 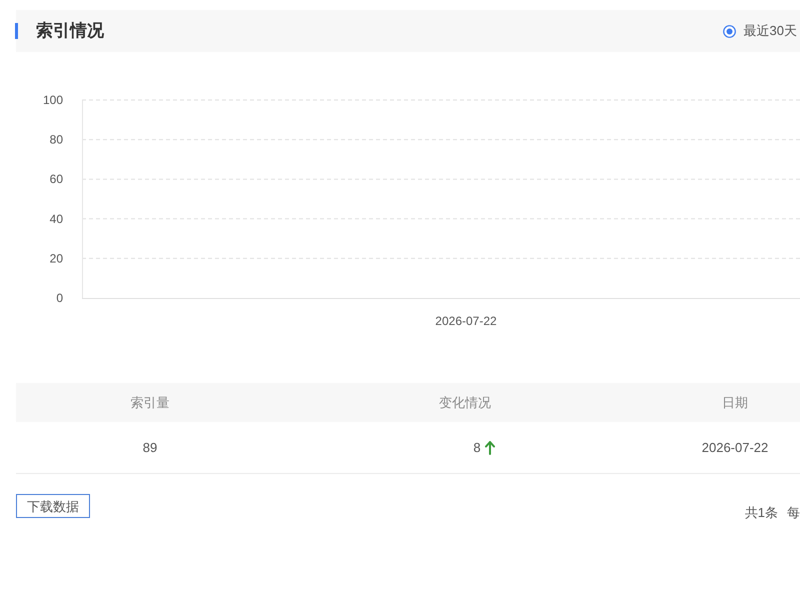 I want to click on column-header: 索引量, so click(x=150, y=403).